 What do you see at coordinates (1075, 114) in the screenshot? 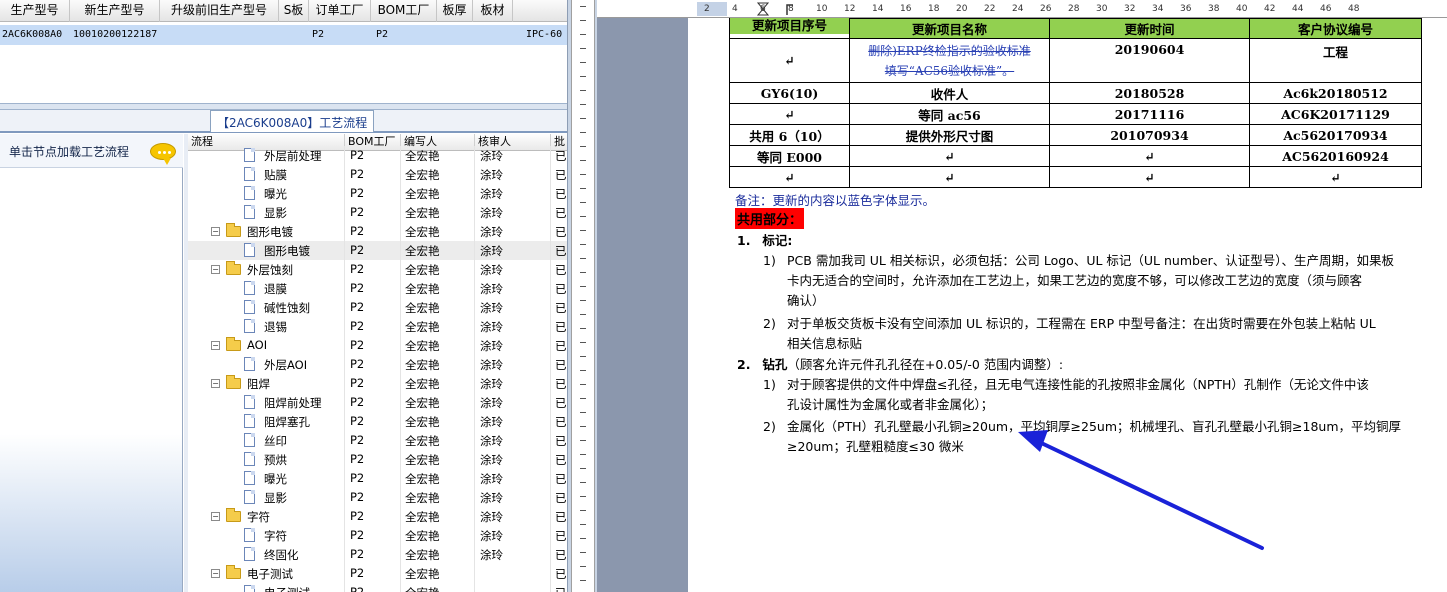
I see `table-row: ↵ 等同 ac56 20171116 AC6K20171129` at bounding box center [1075, 114].